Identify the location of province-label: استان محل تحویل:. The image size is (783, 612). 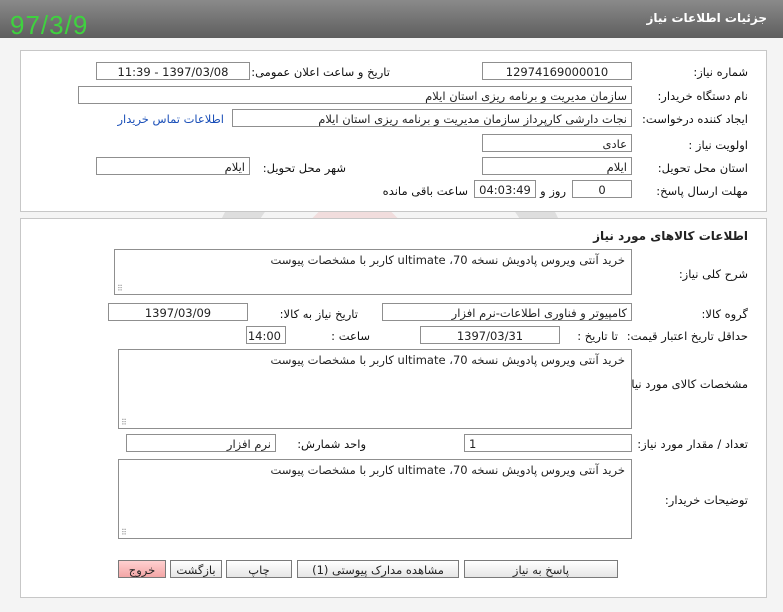
(702, 168).